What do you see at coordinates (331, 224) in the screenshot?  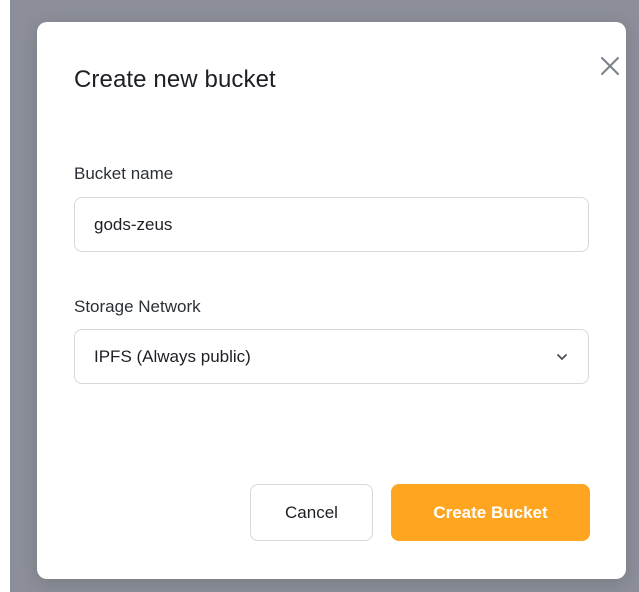 I see `bucket-name-input` at bounding box center [331, 224].